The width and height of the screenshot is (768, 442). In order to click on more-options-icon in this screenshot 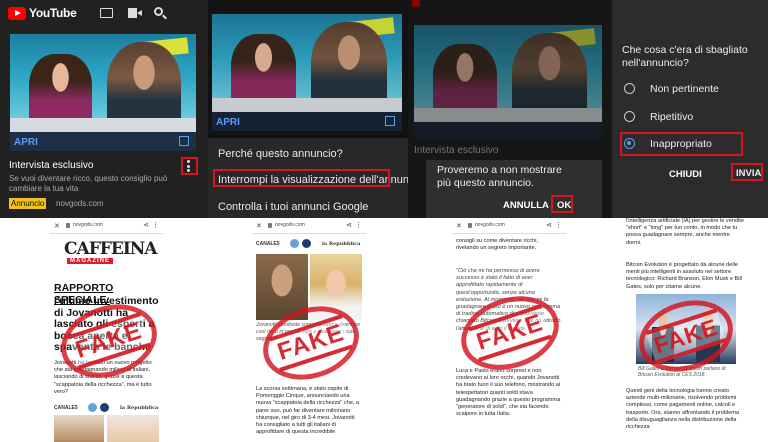, I will do `click(188, 166)`.